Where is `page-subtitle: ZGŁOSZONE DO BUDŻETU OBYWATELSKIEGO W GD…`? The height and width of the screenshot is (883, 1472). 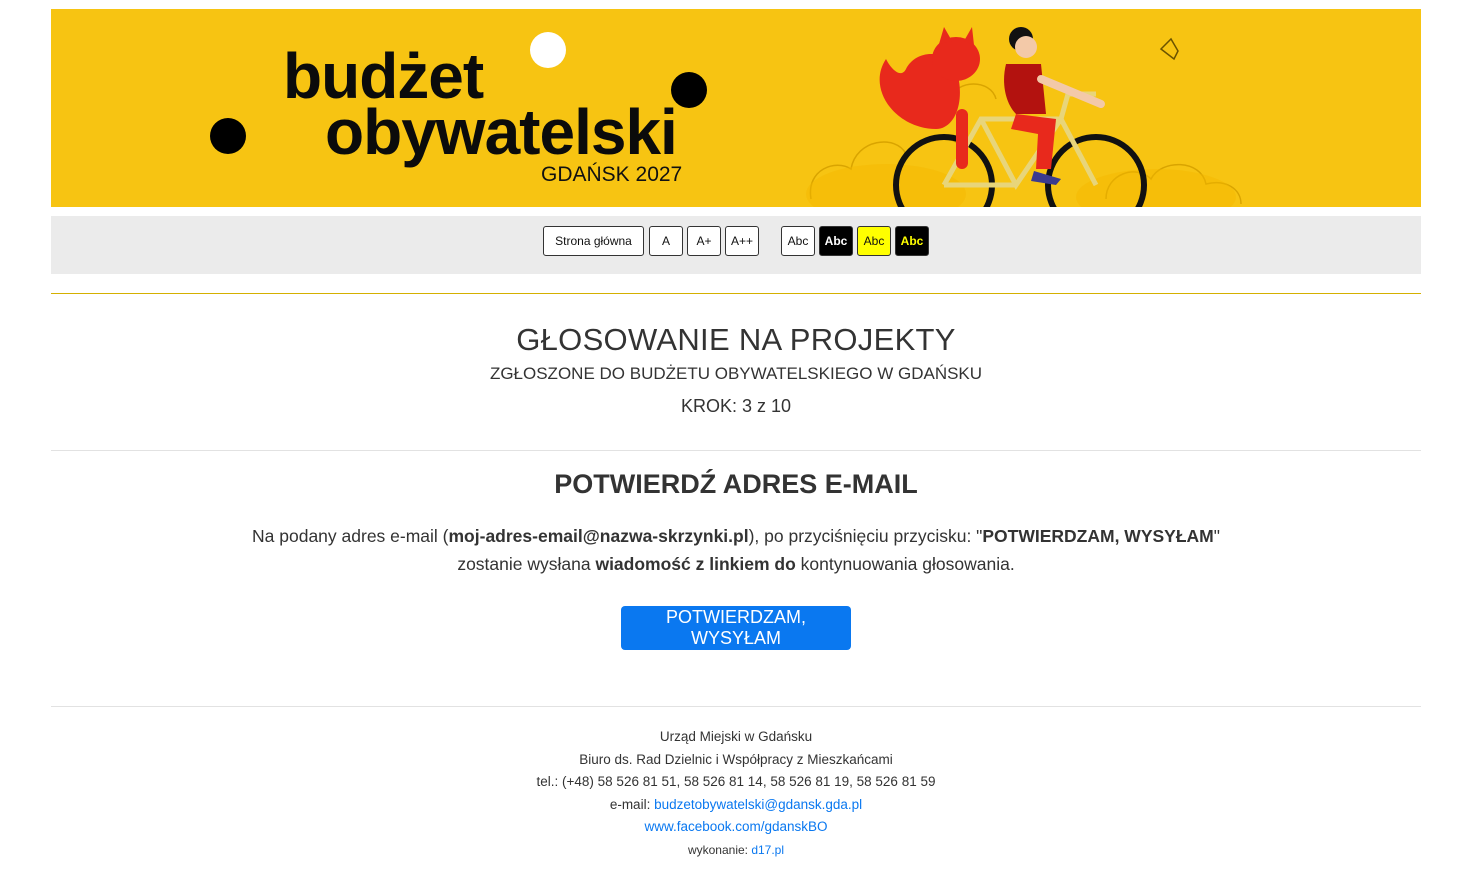
page-subtitle: ZGŁOSZONE DO BUDŻETU OBYWATELSKIEGO W GD… is located at coordinates (736, 373).